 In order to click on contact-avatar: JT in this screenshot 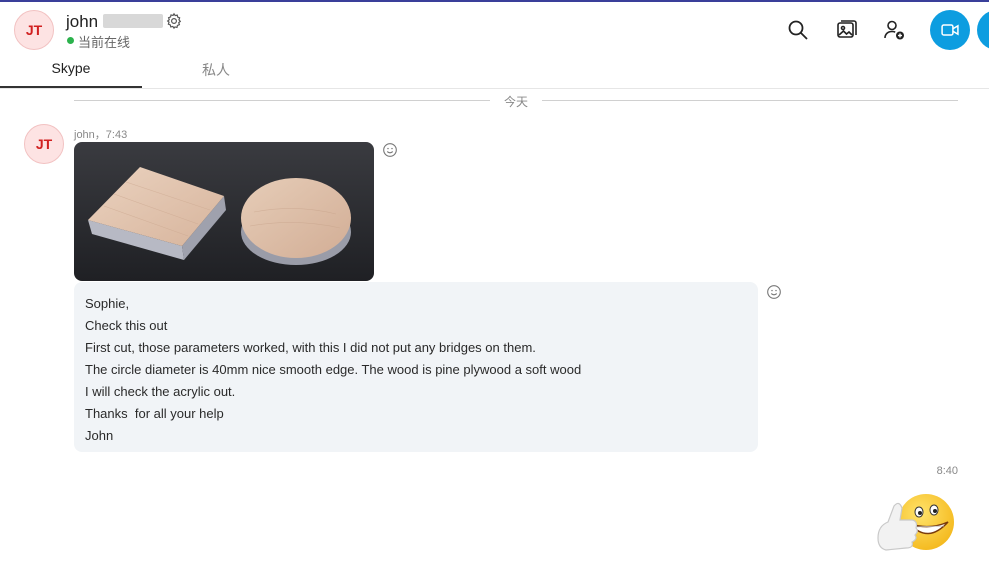, I will do `click(34, 30)`.